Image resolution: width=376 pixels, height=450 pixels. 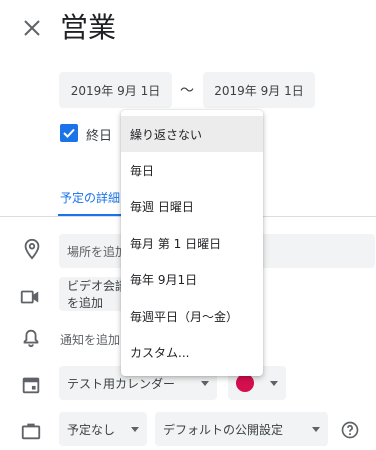 I want to click on menu-item-weekdays: 毎週平日（月〜金）, so click(x=192, y=316).